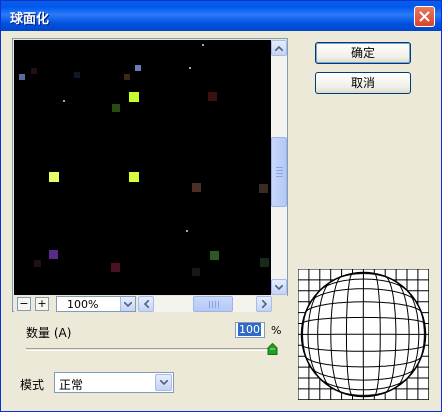  Describe the element at coordinates (272, 349) in the screenshot. I see `slider-thumb-icon` at that location.